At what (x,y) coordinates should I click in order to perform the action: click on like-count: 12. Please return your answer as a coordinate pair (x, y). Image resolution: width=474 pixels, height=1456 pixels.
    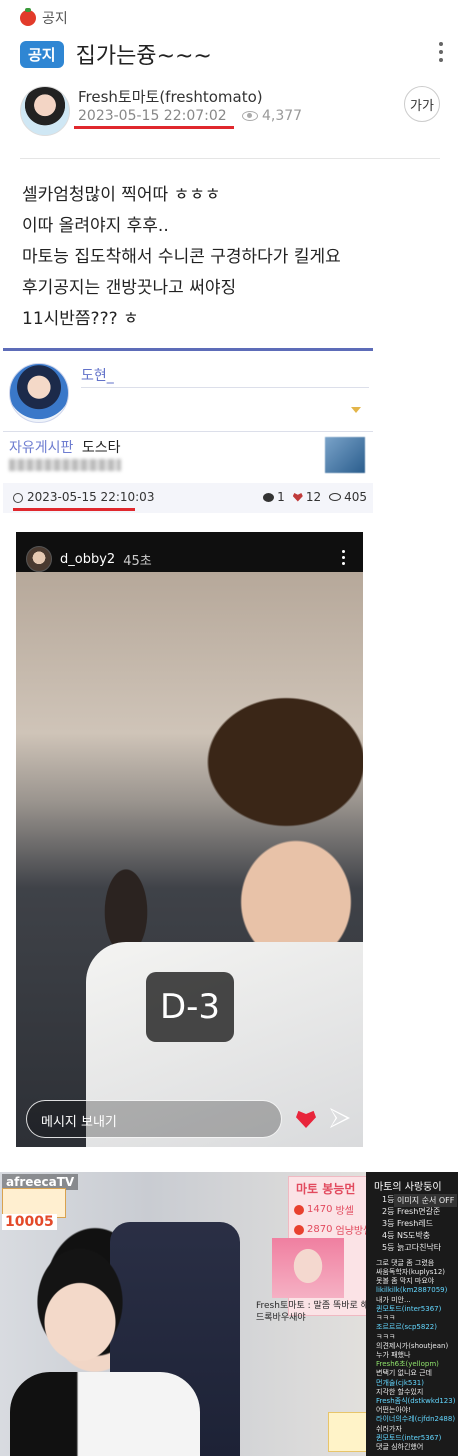
    Looking at the image, I should click on (313, 497).